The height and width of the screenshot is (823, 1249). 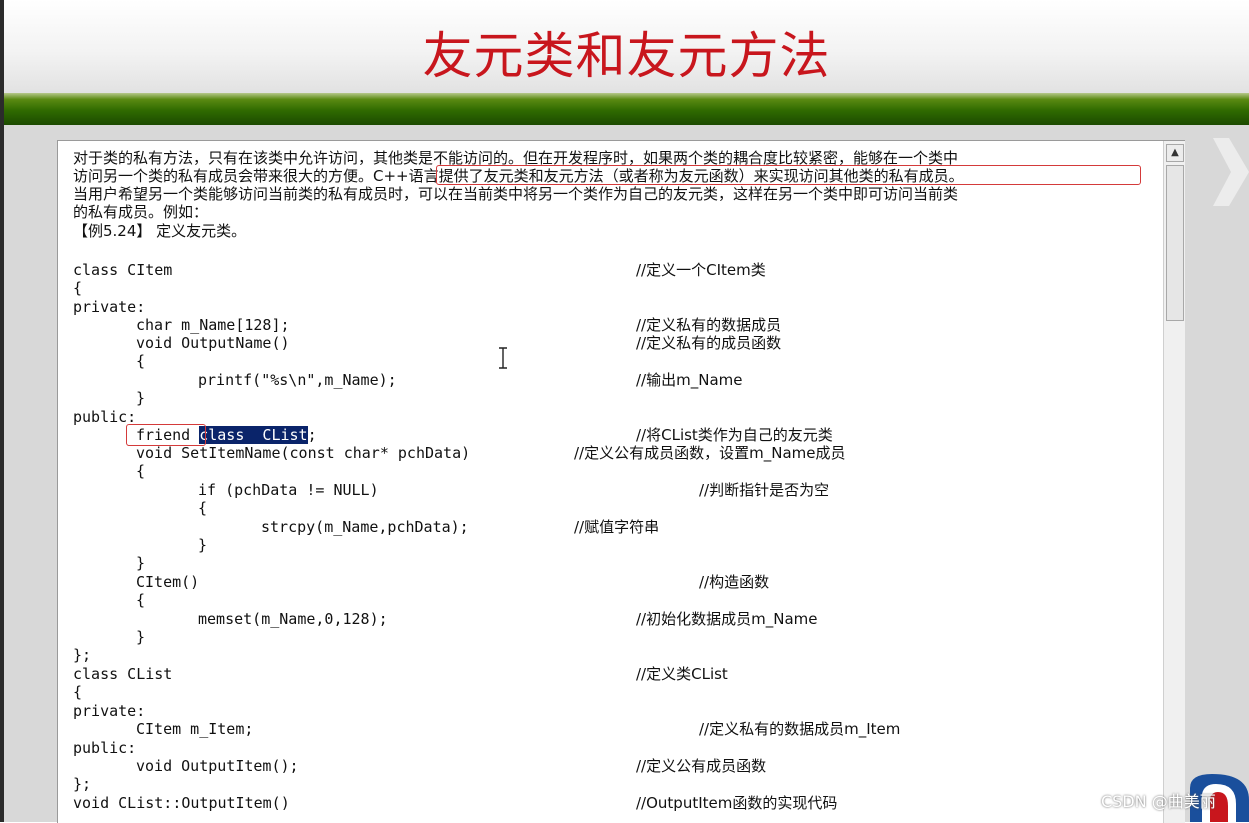 What do you see at coordinates (734, 435) in the screenshot?
I see `code-comment: //将CList类作为自己的友元类` at bounding box center [734, 435].